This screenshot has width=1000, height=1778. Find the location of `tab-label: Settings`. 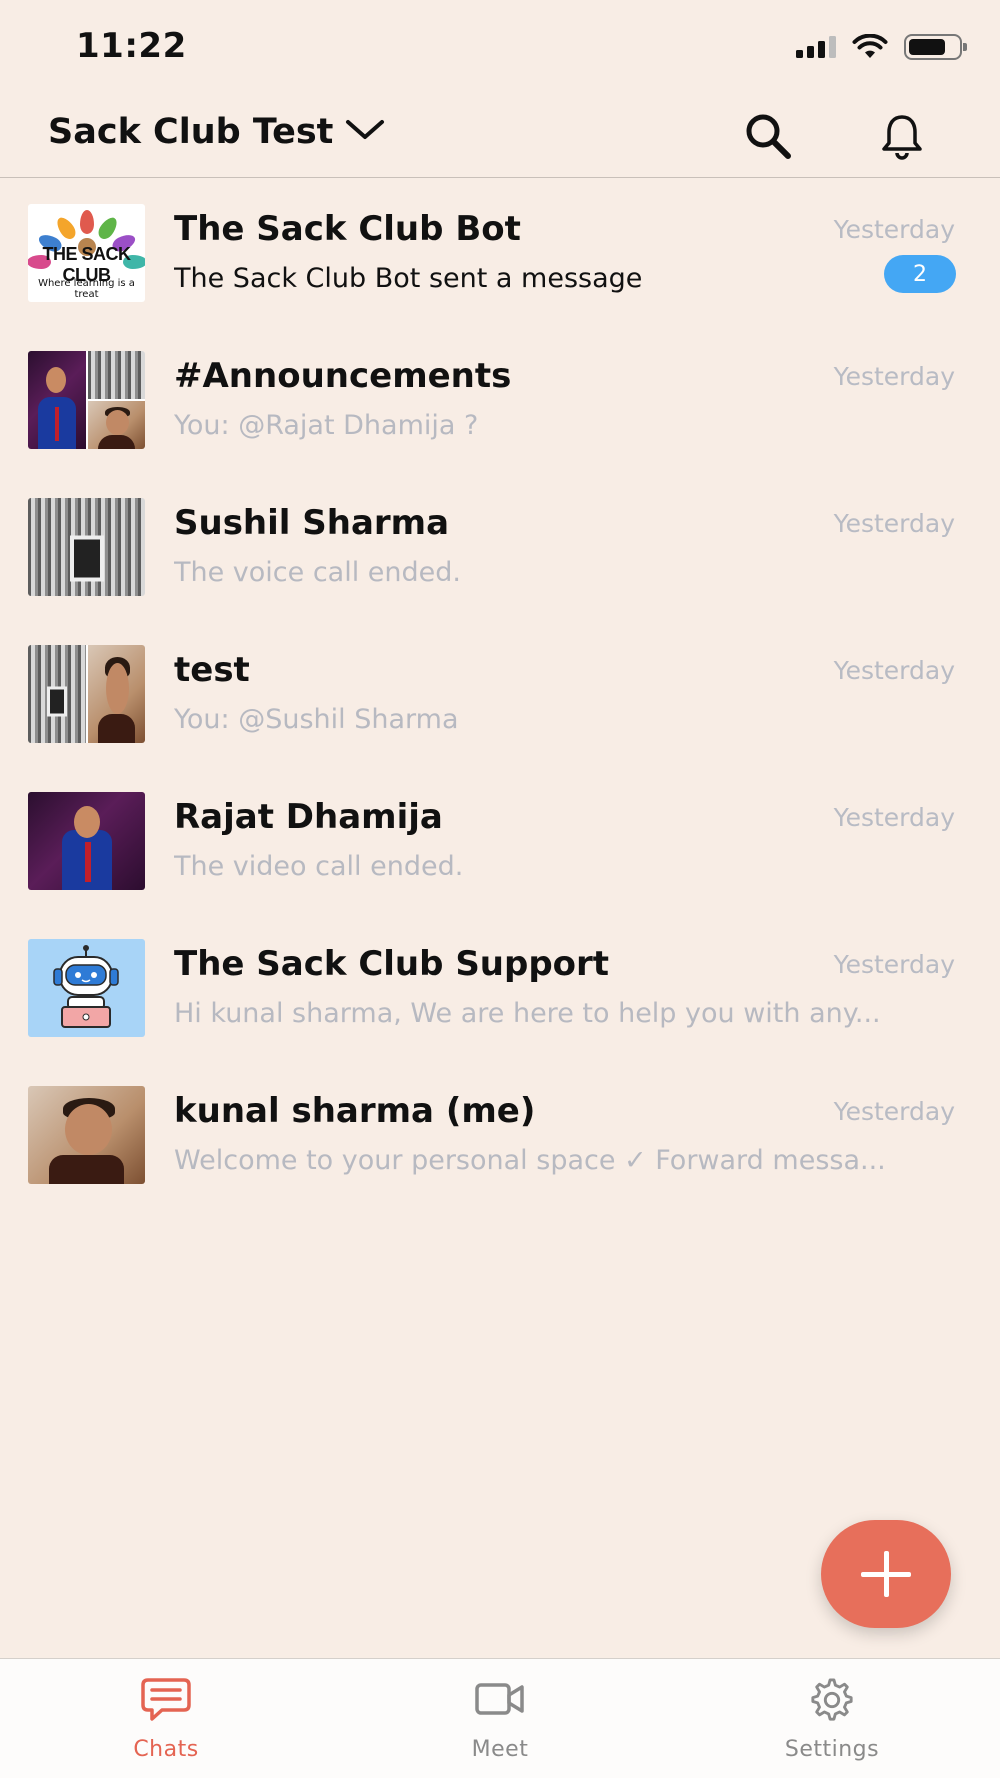

tab-label: Settings is located at coordinates (832, 1749).